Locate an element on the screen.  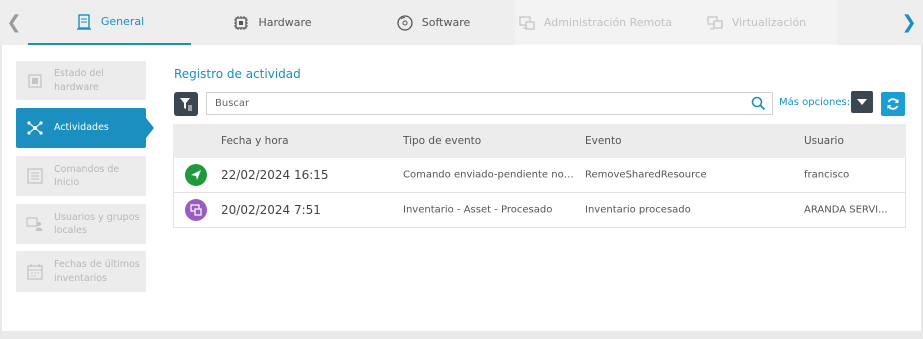
sidebar-item-label: Actividades is located at coordinates (81, 128).